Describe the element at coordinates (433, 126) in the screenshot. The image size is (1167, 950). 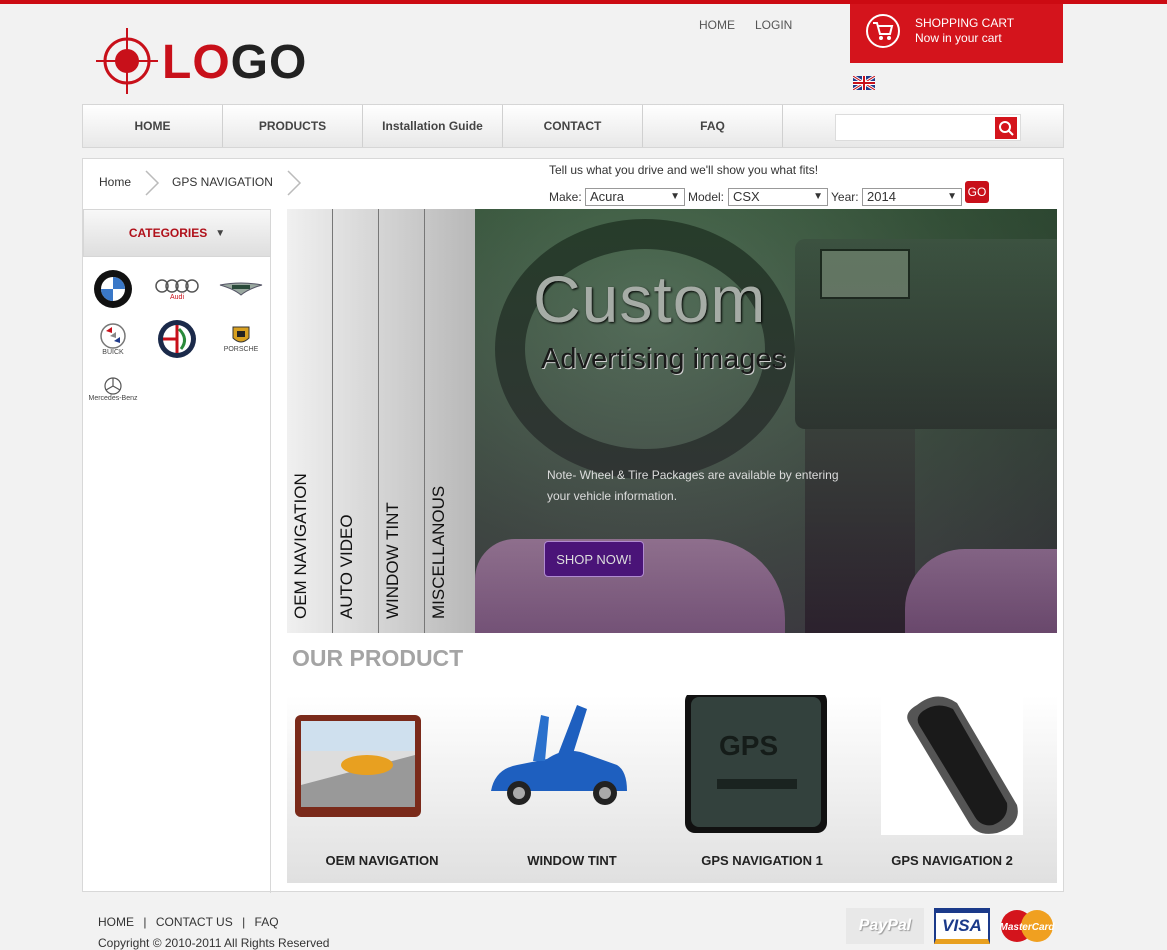
I see `nav-installation-guide: Installation Guide` at that location.